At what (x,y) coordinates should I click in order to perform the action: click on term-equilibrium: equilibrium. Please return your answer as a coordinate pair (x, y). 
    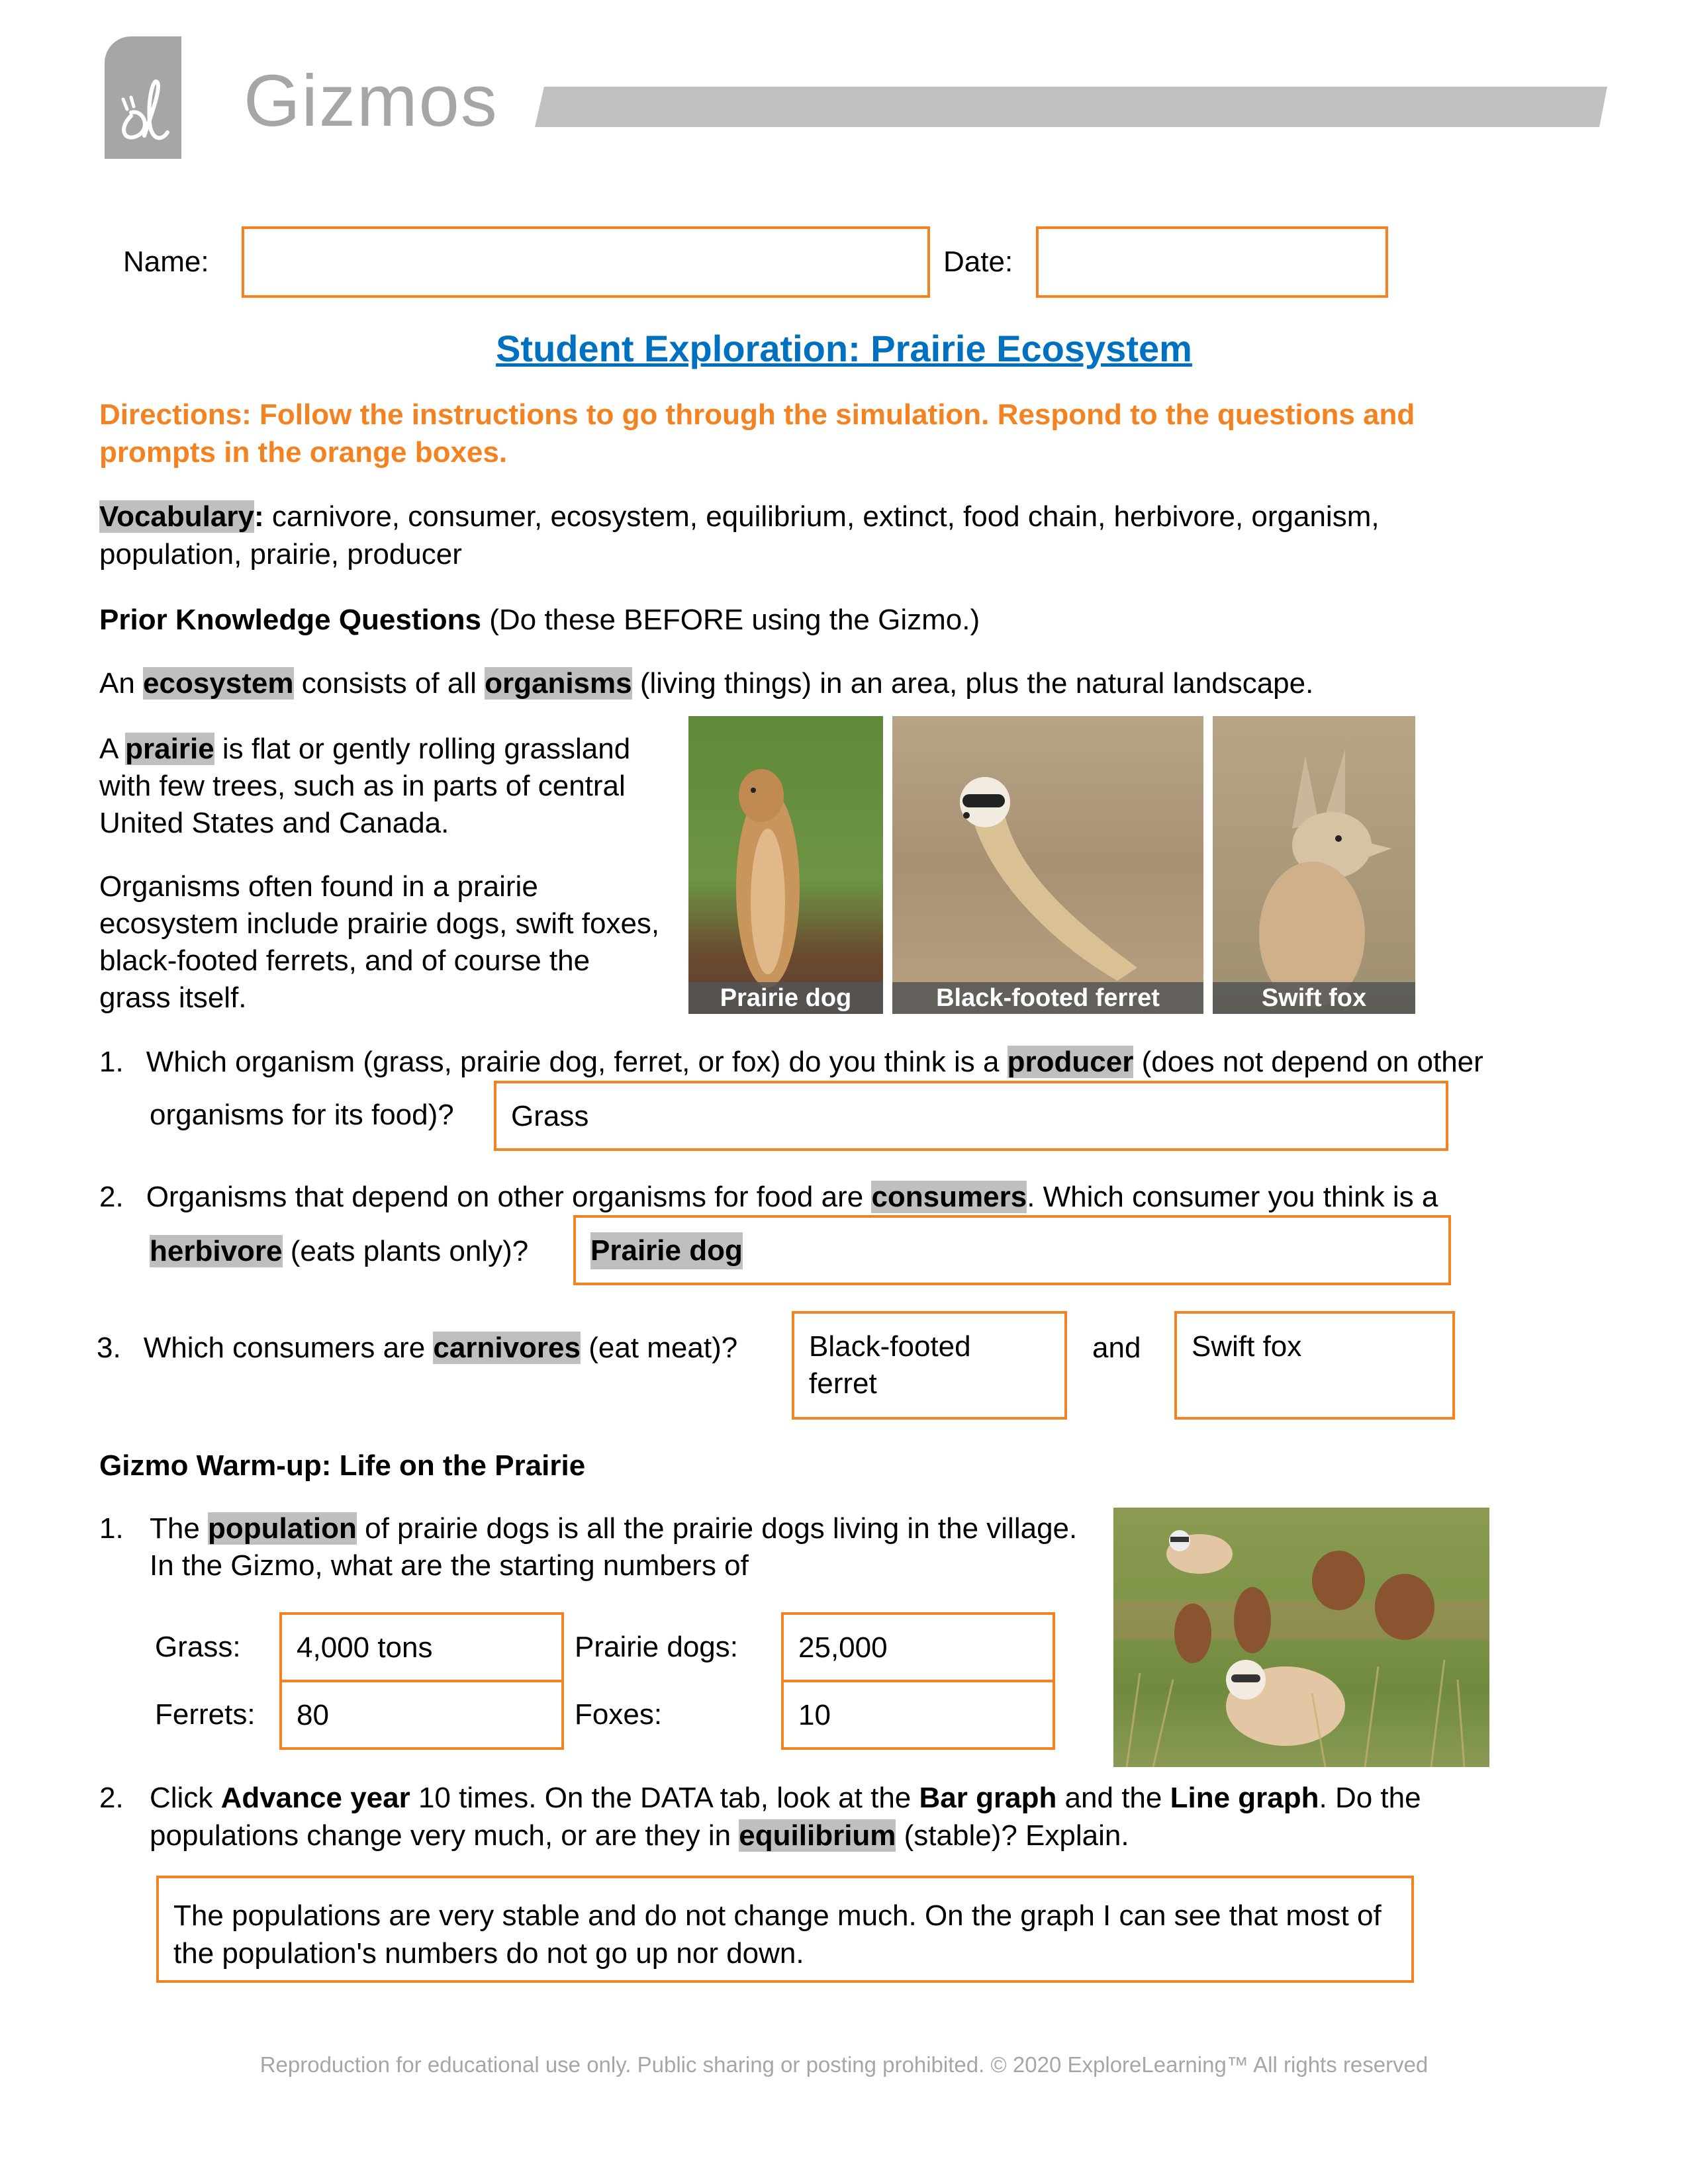
    Looking at the image, I should click on (817, 1835).